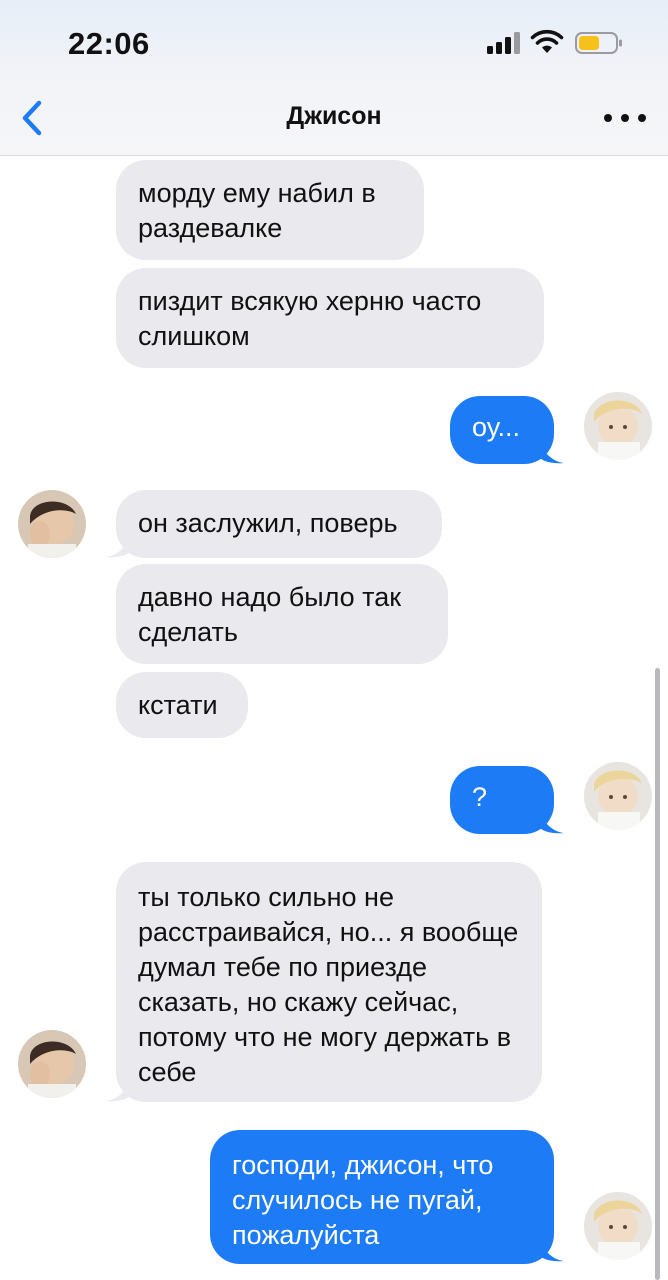 This screenshot has width=668, height=1280. I want to click on message-bubble-outgoing: ?, so click(502, 800).